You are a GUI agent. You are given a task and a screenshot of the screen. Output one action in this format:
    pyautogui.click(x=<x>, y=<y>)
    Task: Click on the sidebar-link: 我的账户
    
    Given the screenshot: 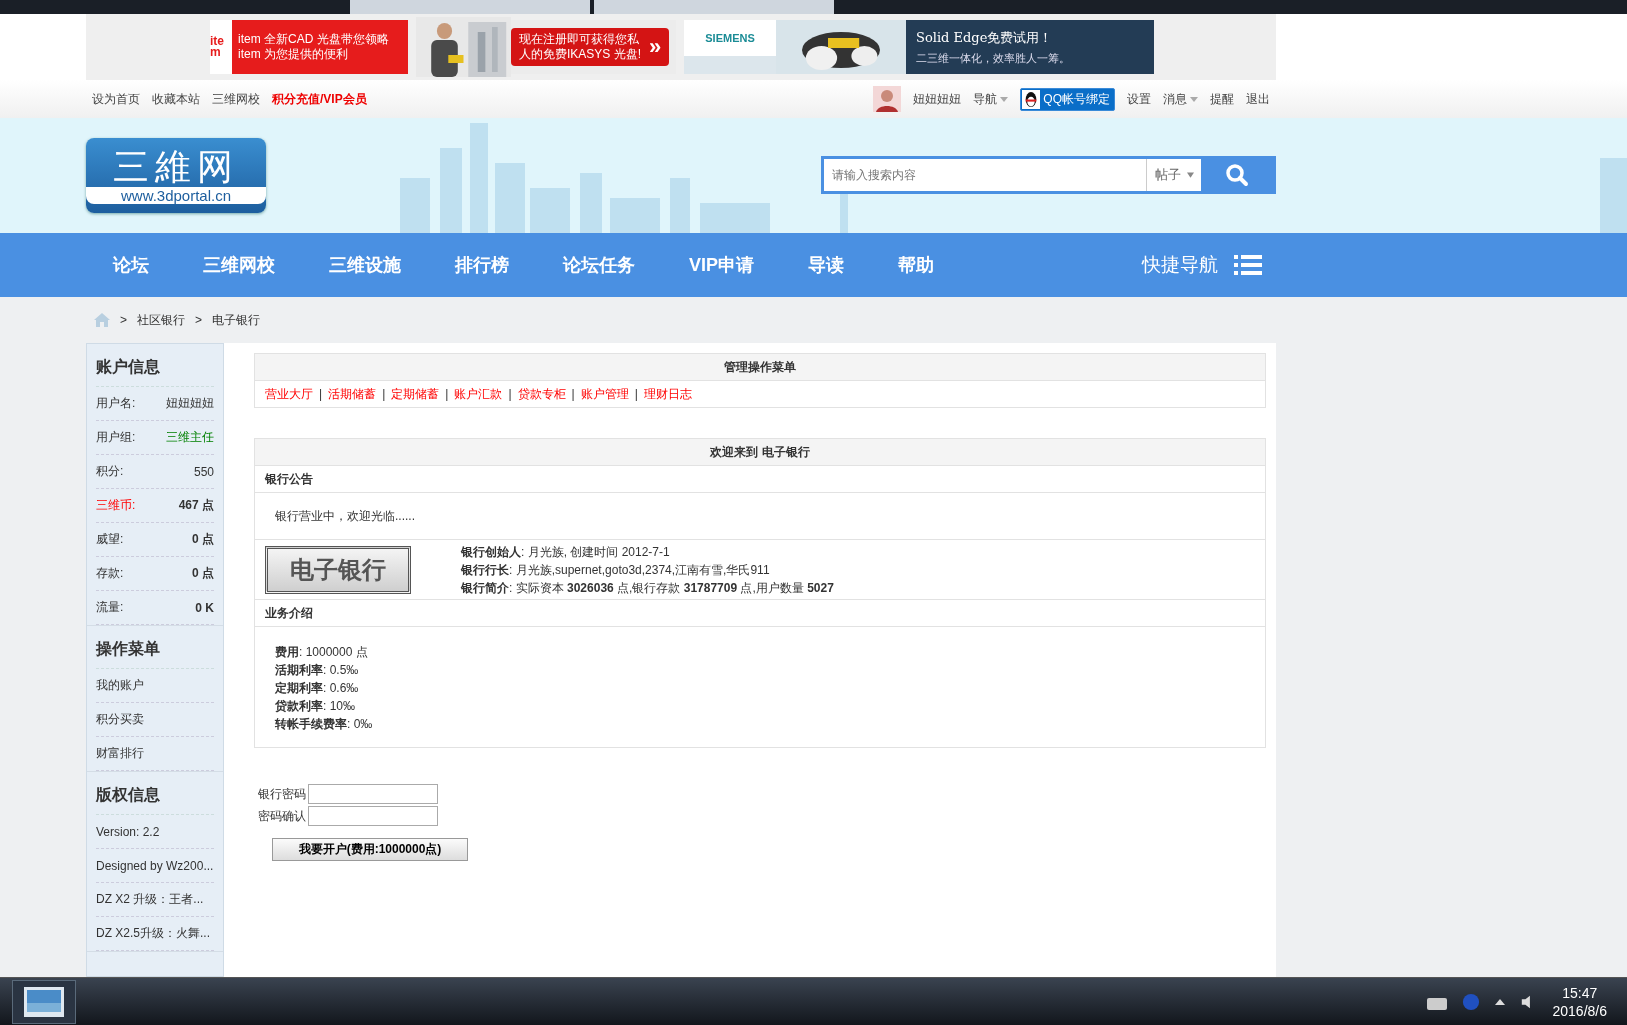 What is the action you would take?
    pyautogui.click(x=120, y=685)
    